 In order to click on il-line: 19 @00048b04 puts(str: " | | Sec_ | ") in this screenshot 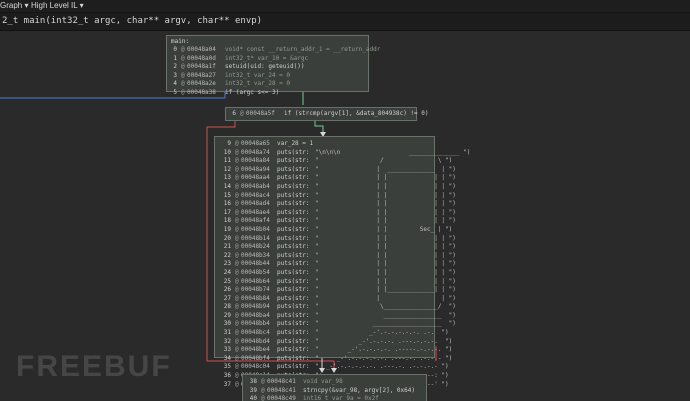, I will do `click(334, 230)`.